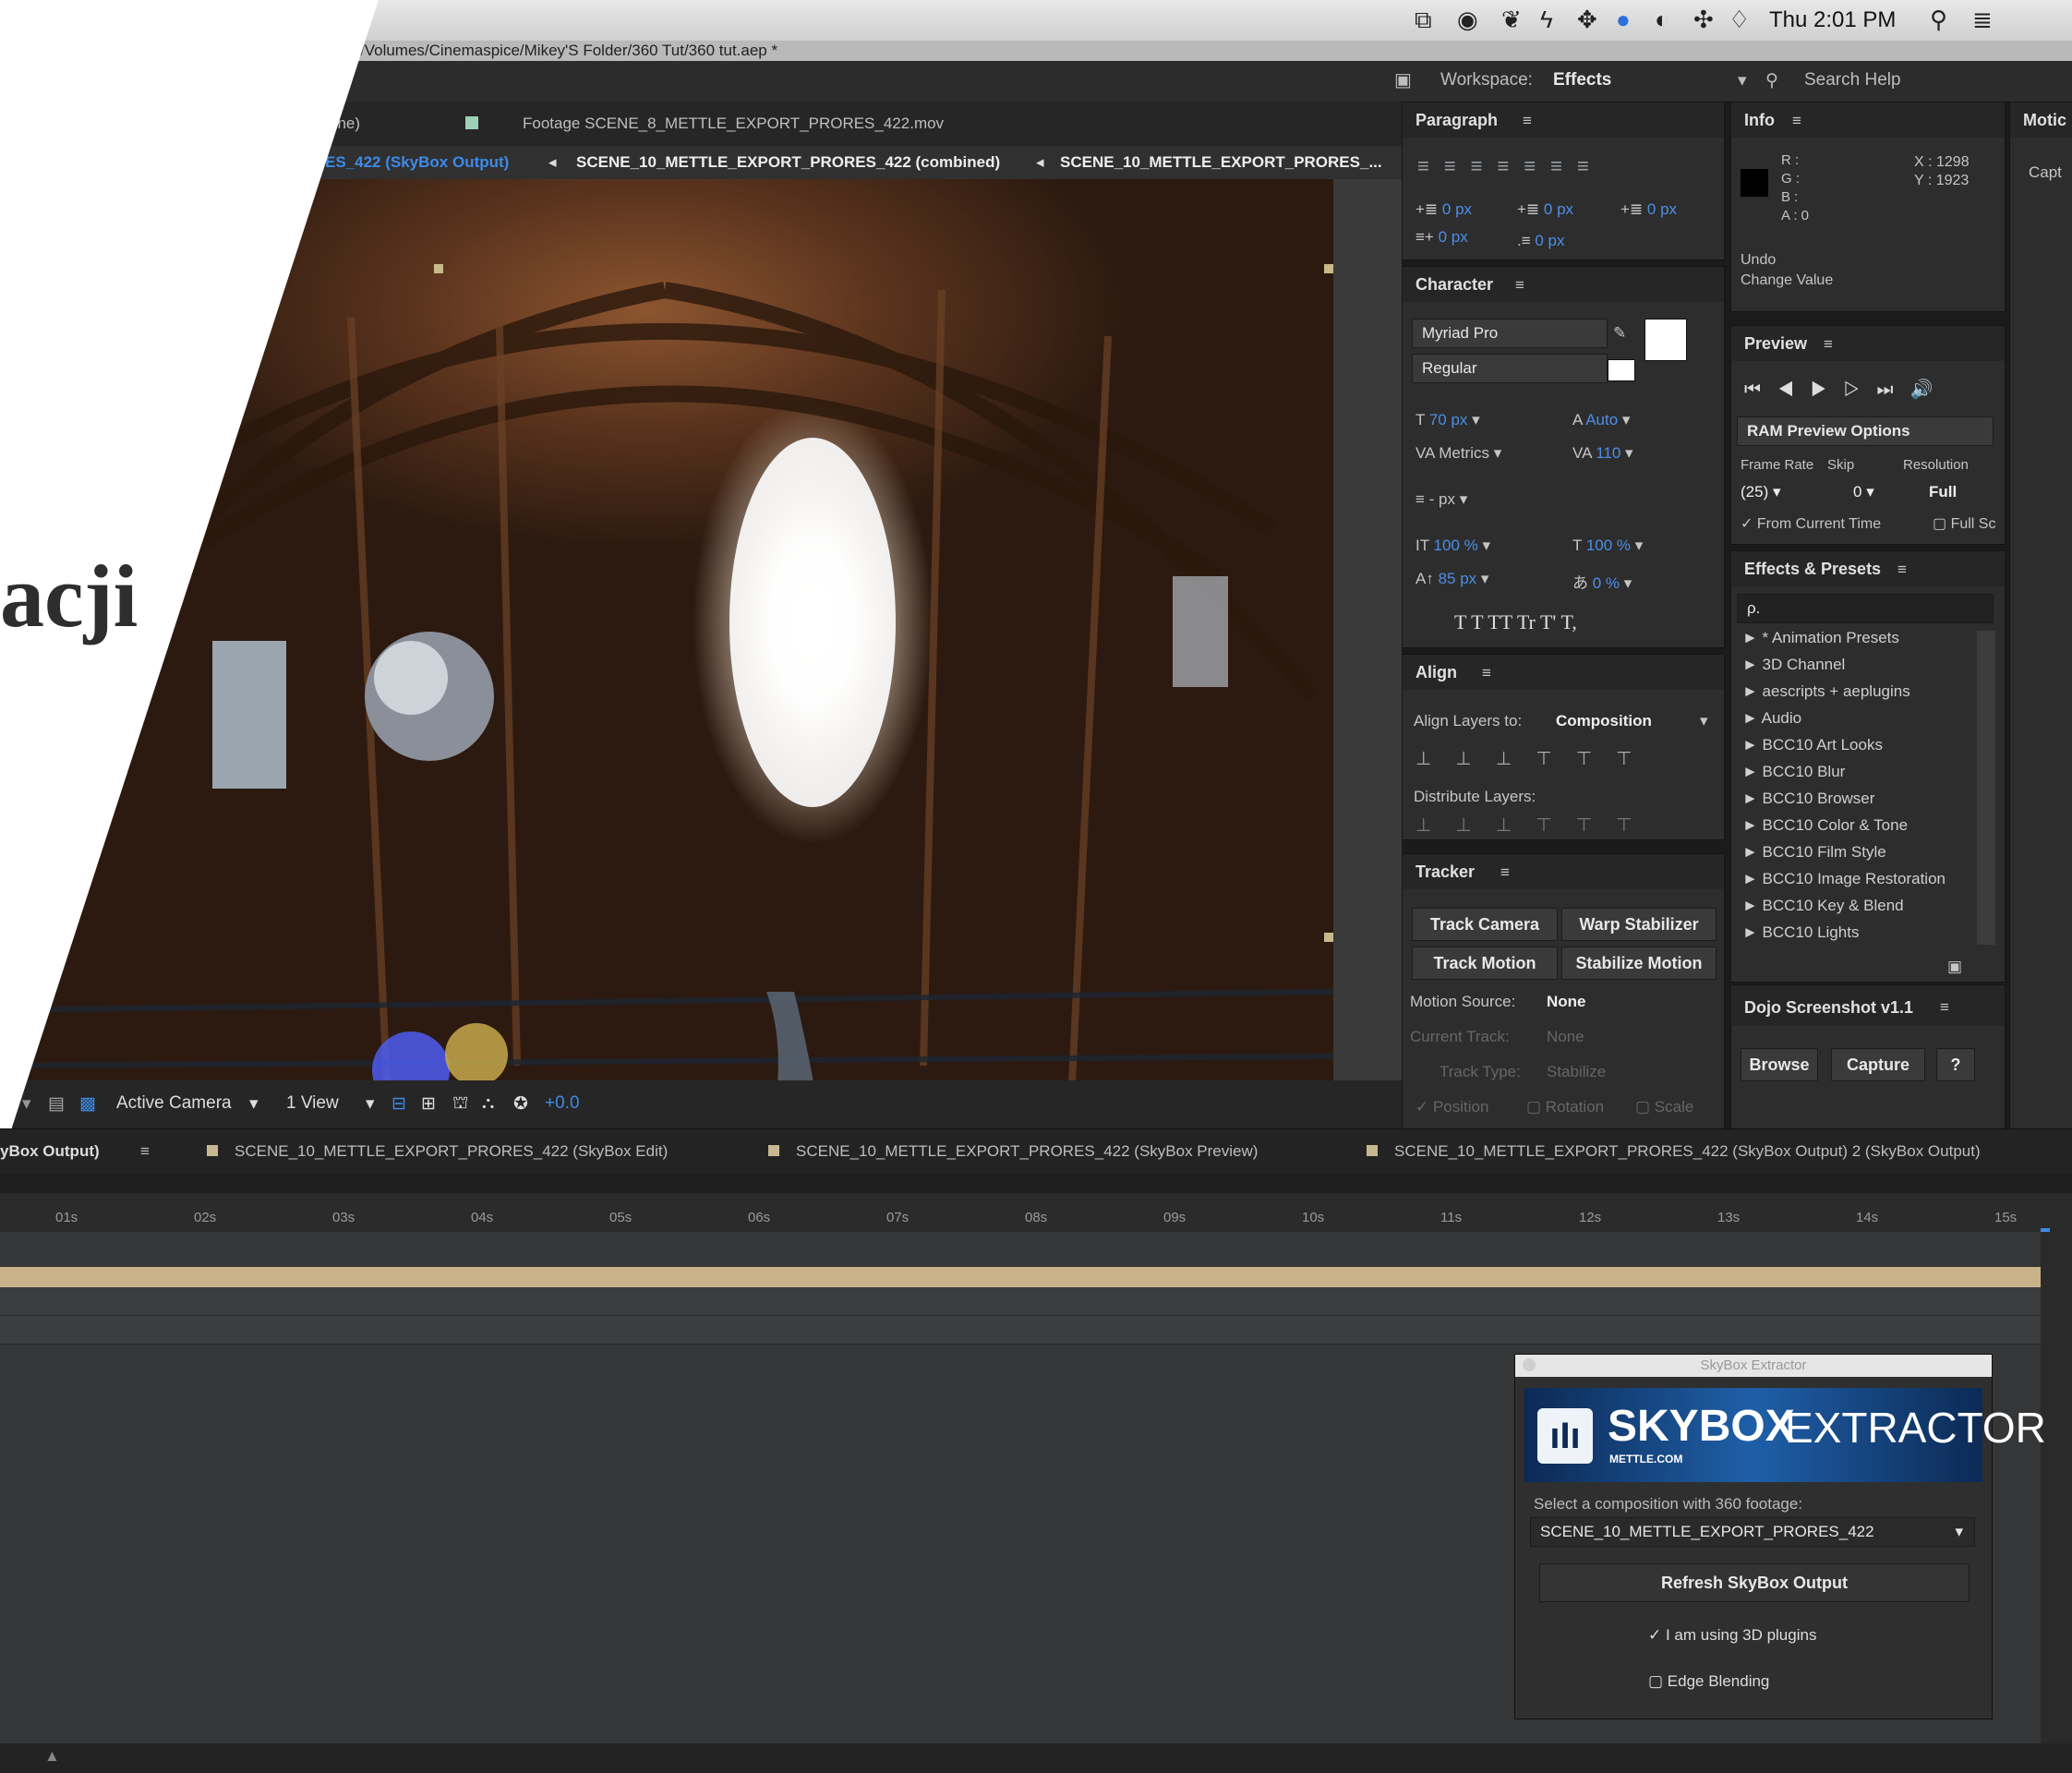 This screenshot has width=2072, height=1773. What do you see at coordinates (1703, 20) in the screenshot?
I see `bluetooth-icon: ✣` at bounding box center [1703, 20].